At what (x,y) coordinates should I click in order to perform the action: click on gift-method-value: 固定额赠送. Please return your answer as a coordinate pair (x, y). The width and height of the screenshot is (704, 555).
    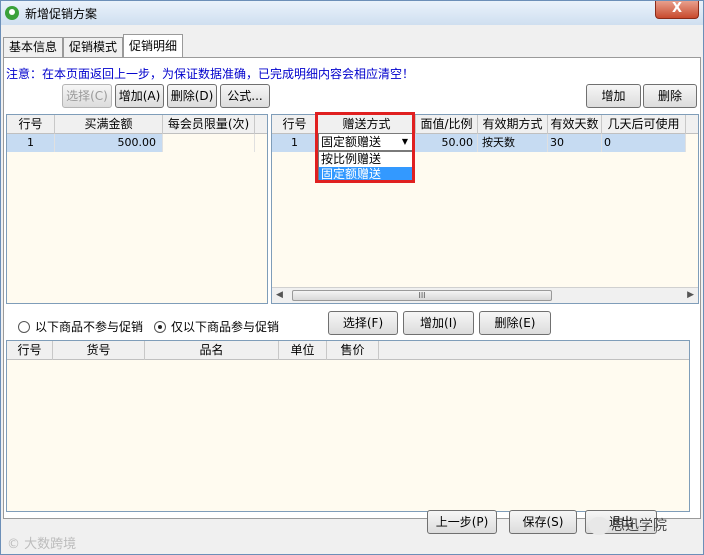
    Looking at the image, I should click on (351, 142).